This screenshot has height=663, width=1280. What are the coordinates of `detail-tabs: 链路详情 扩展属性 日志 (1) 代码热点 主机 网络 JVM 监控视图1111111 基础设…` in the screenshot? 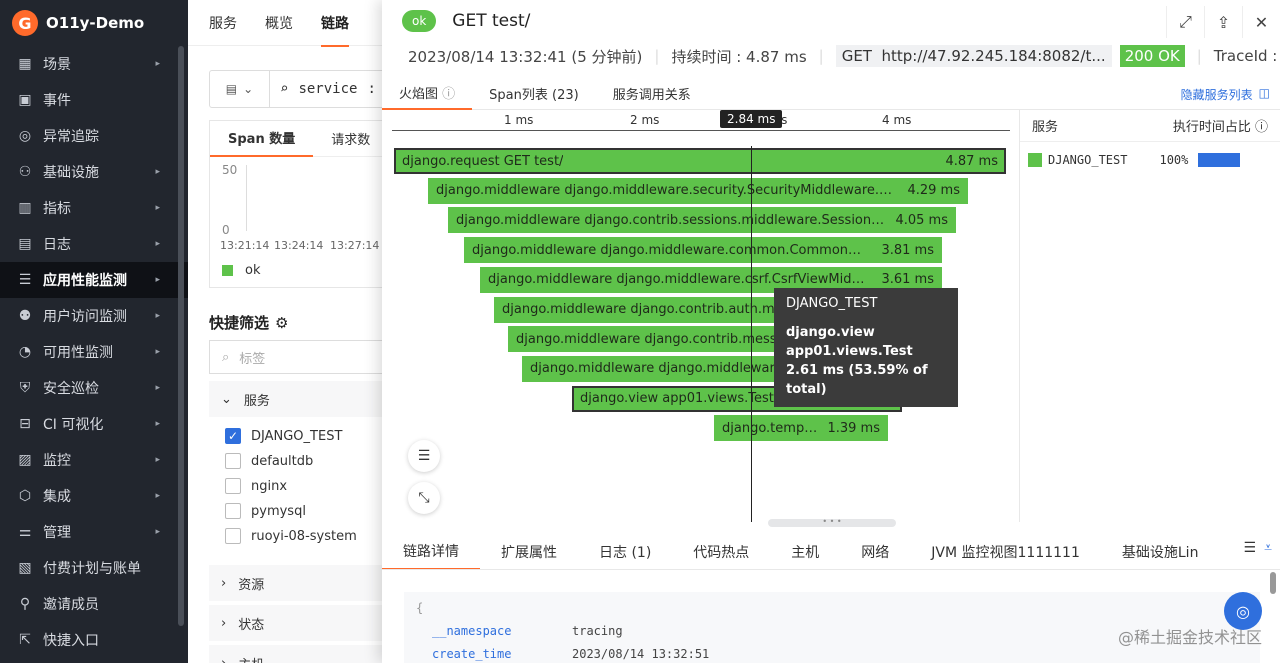 It's located at (831, 552).